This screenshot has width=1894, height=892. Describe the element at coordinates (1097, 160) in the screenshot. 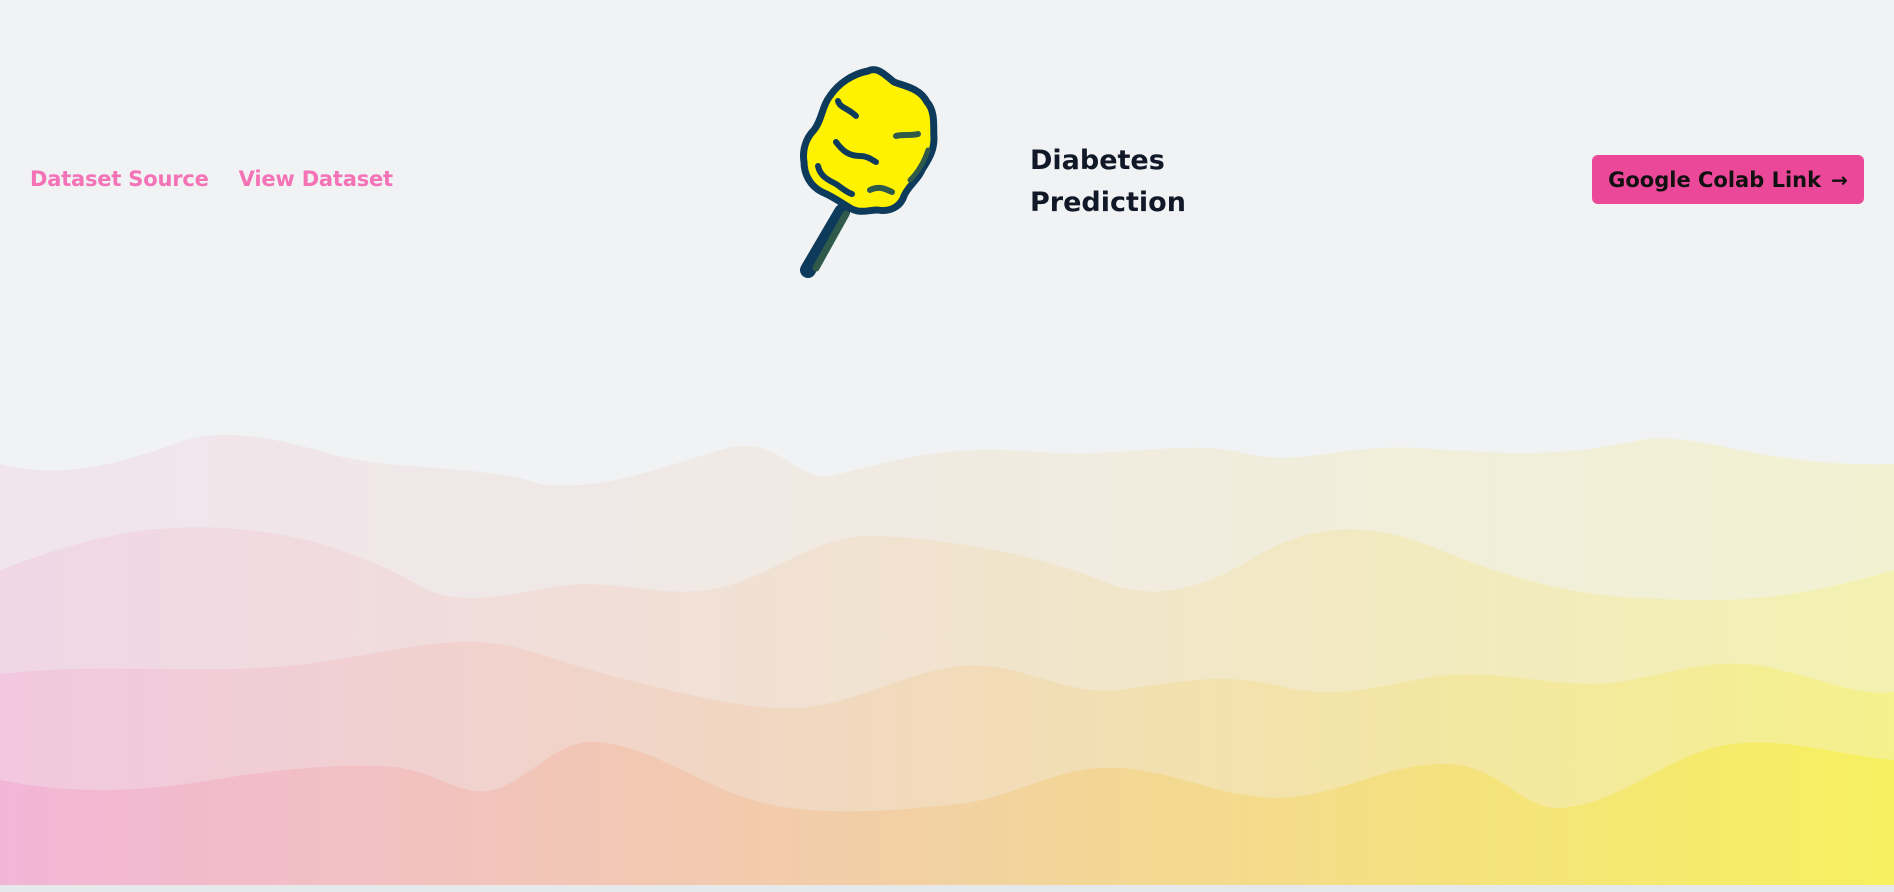

I see `title-line-1: Diabetes` at that location.